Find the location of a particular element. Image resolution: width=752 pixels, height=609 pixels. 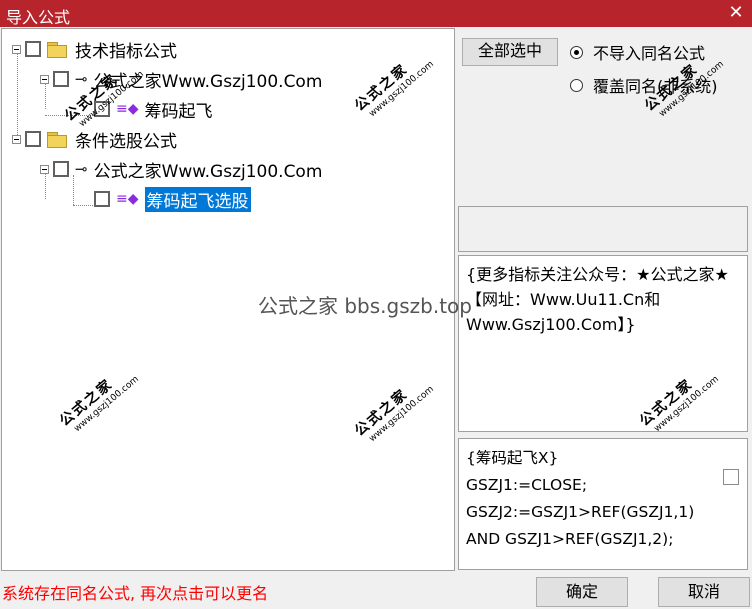

radio-skip-same-name: 不导入同名公式 is located at coordinates (637, 52).